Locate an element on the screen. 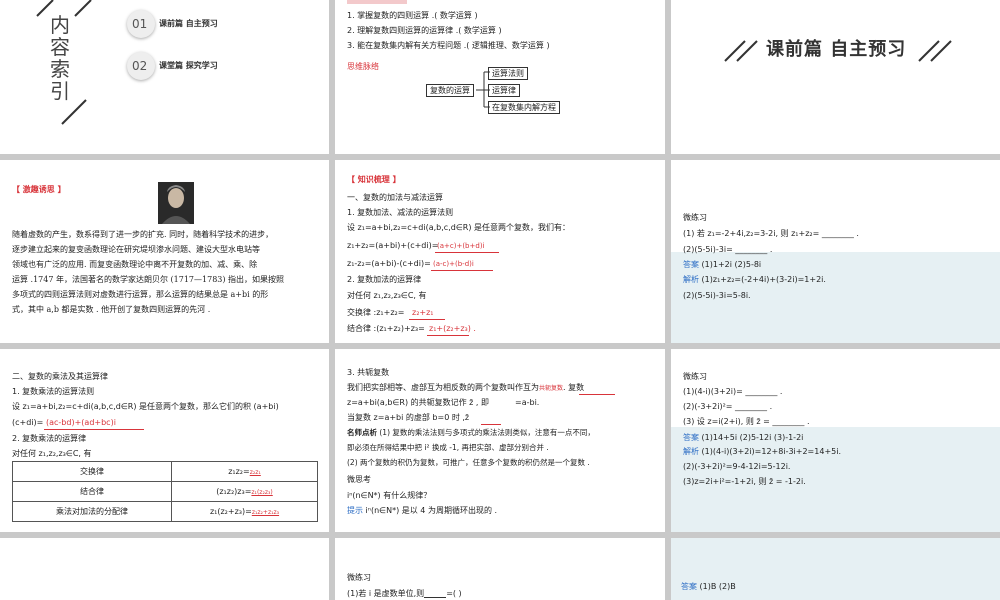 The image size is (1000, 600). table-row: 结合律 (z₁z₂)z₃=z₁(z₂z₃) is located at coordinates (165, 491).